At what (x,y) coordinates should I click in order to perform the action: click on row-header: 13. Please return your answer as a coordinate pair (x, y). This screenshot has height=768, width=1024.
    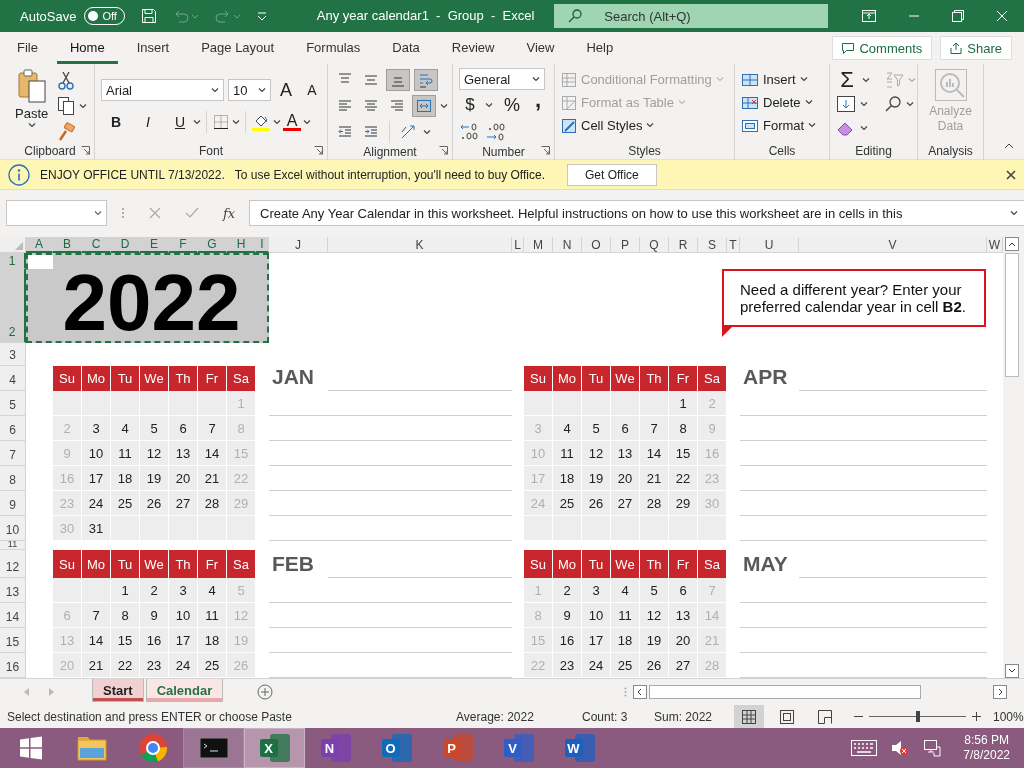
    Looking at the image, I should click on (13, 590).